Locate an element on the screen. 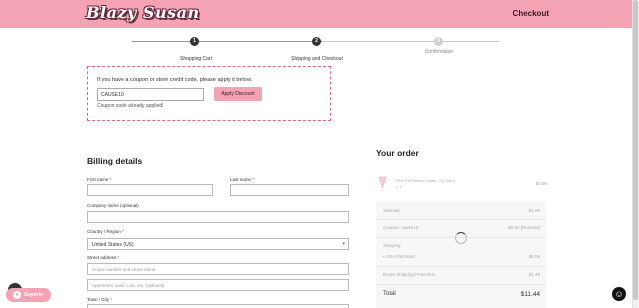 The width and height of the screenshot is (639, 308). step-1-dot: 1 is located at coordinates (194, 41).